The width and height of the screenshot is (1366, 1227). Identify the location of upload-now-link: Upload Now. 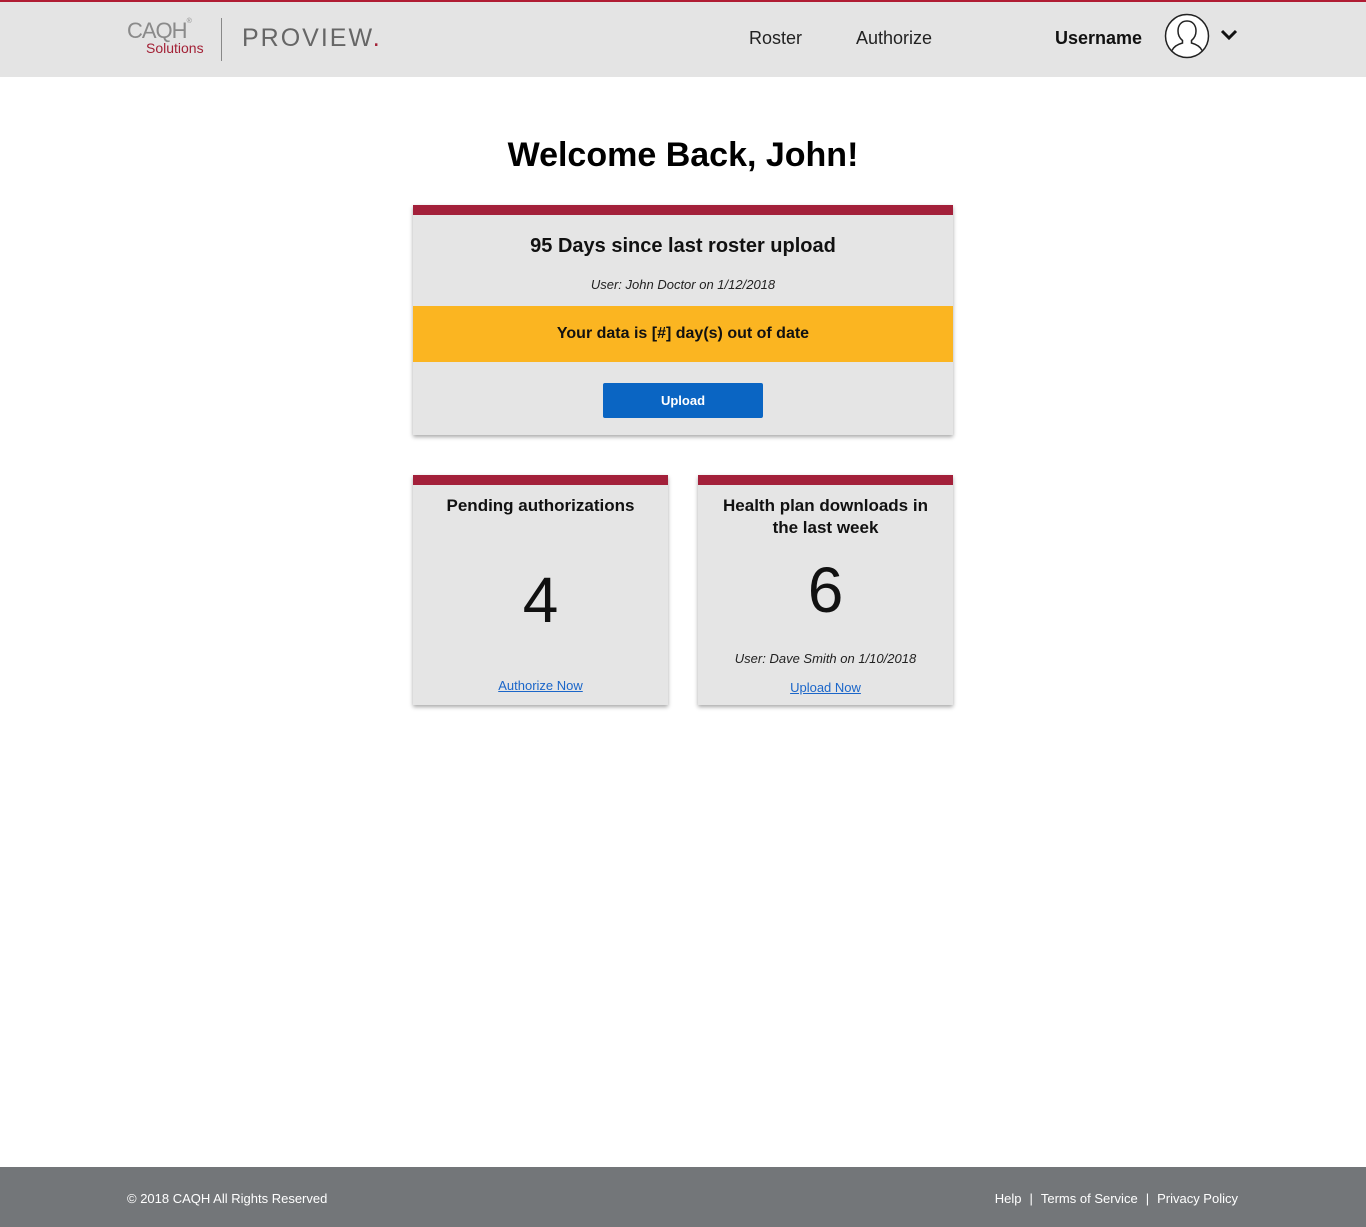
(825, 687).